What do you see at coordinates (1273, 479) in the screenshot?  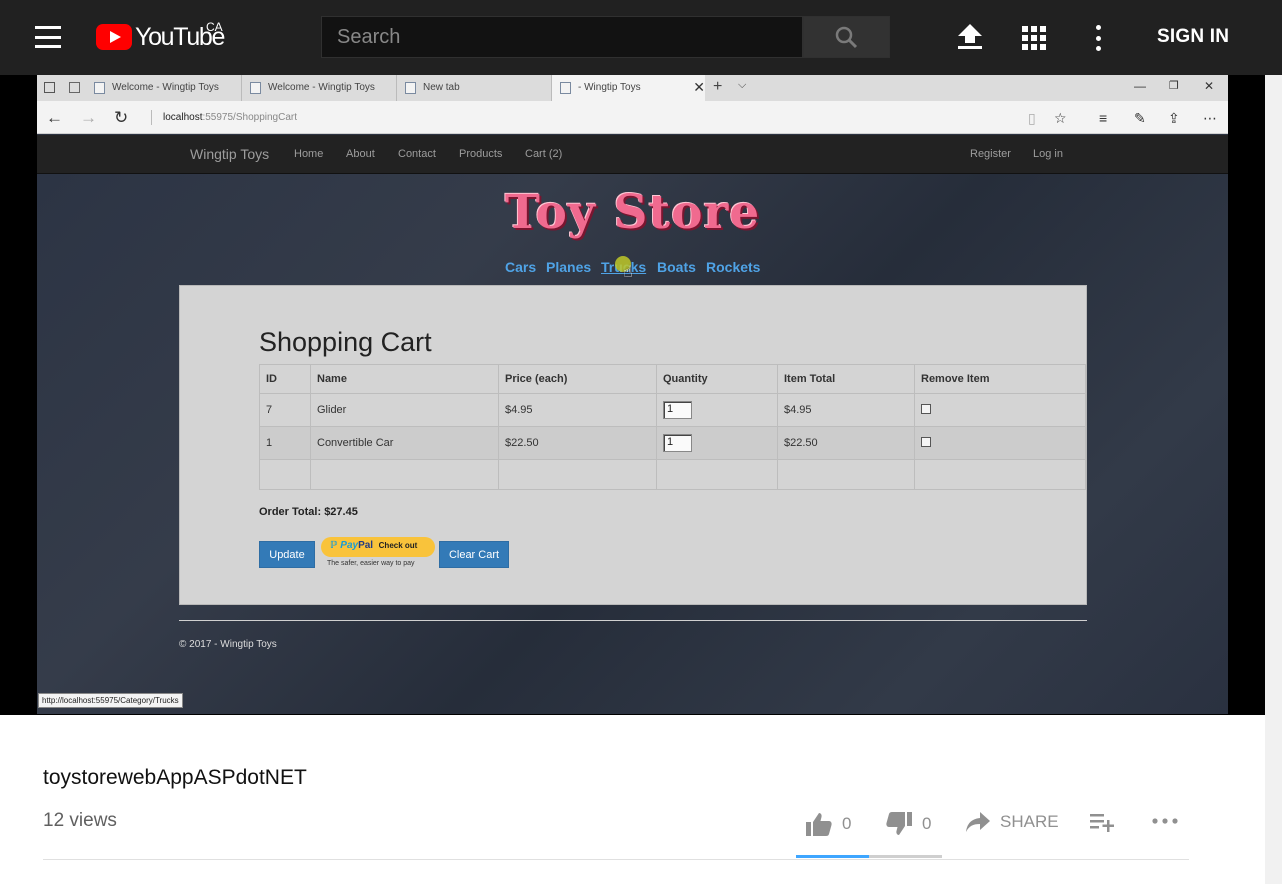 I see `page-scrollbar` at bounding box center [1273, 479].